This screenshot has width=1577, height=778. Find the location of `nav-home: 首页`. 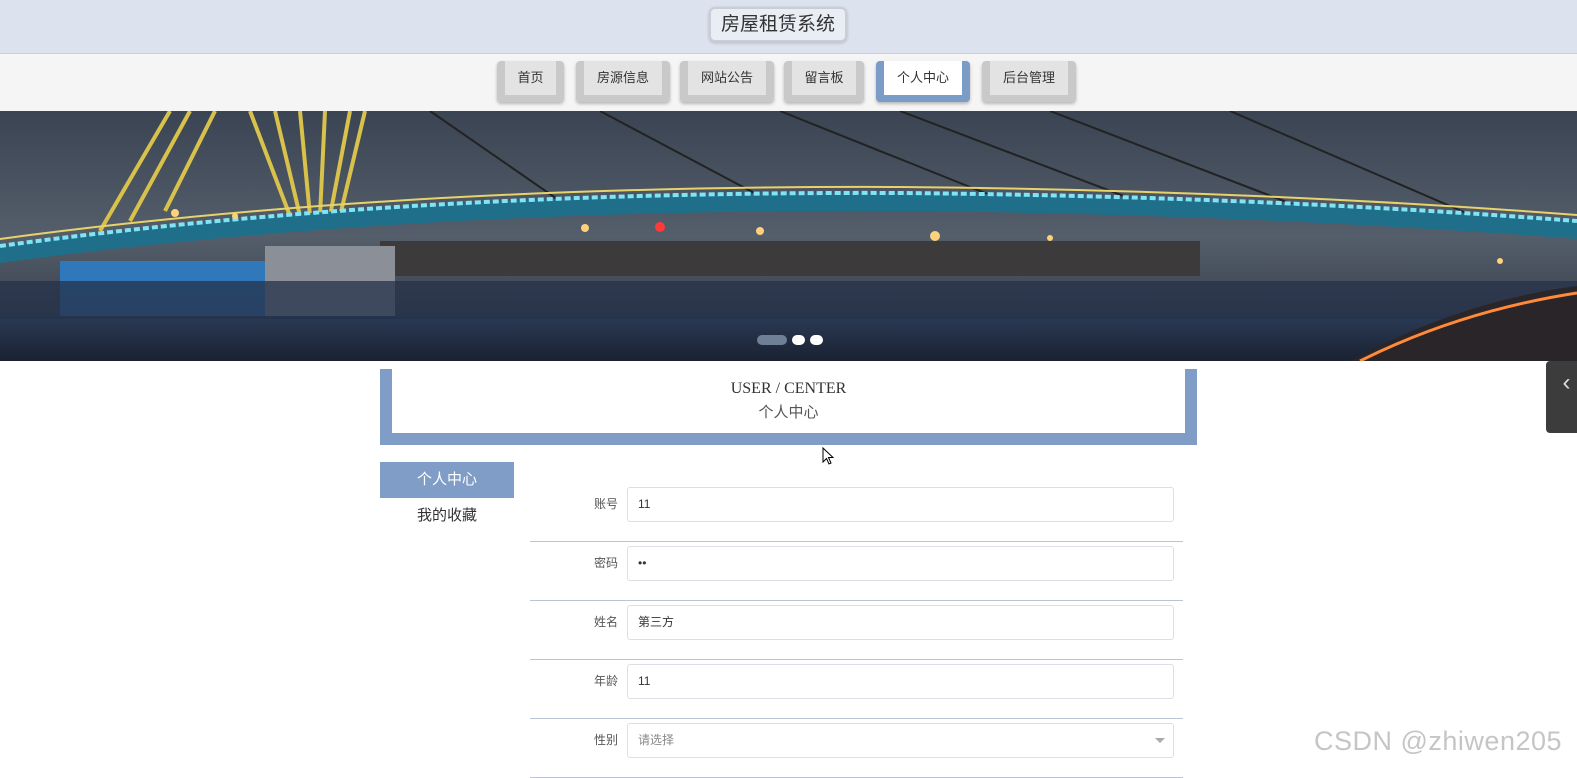

nav-home: 首页 is located at coordinates (530, 81).